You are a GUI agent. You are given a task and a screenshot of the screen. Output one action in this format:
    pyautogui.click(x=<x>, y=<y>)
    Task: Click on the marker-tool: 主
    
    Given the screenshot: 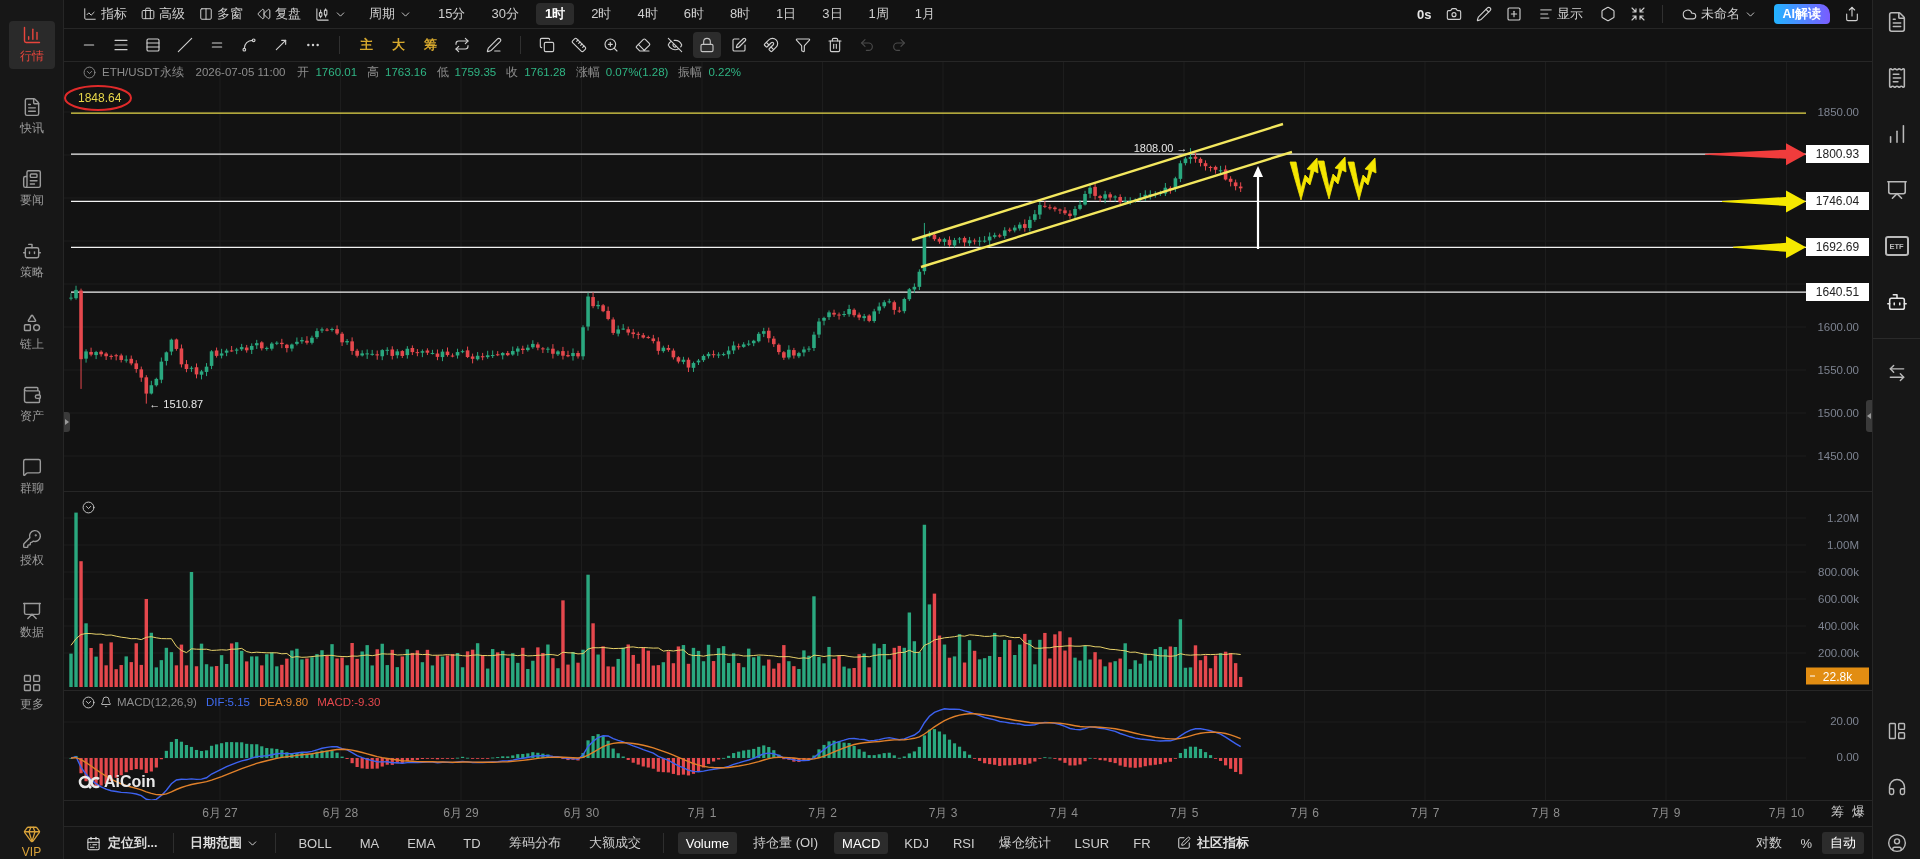 What is the action you would take?
    pyautogui.click(x=366, y=45)
    